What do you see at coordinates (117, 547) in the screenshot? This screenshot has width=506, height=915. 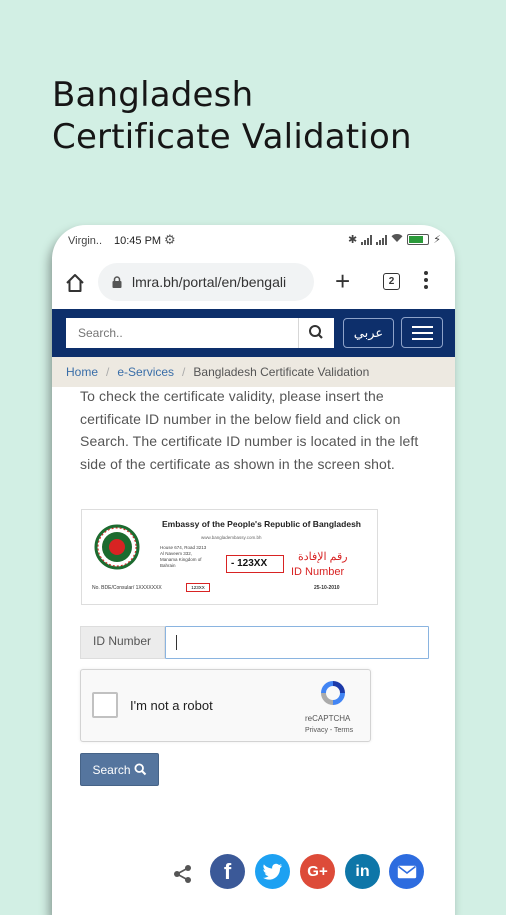 I see `bangladesh-emblem-icon` at bounding box center [117, 547].